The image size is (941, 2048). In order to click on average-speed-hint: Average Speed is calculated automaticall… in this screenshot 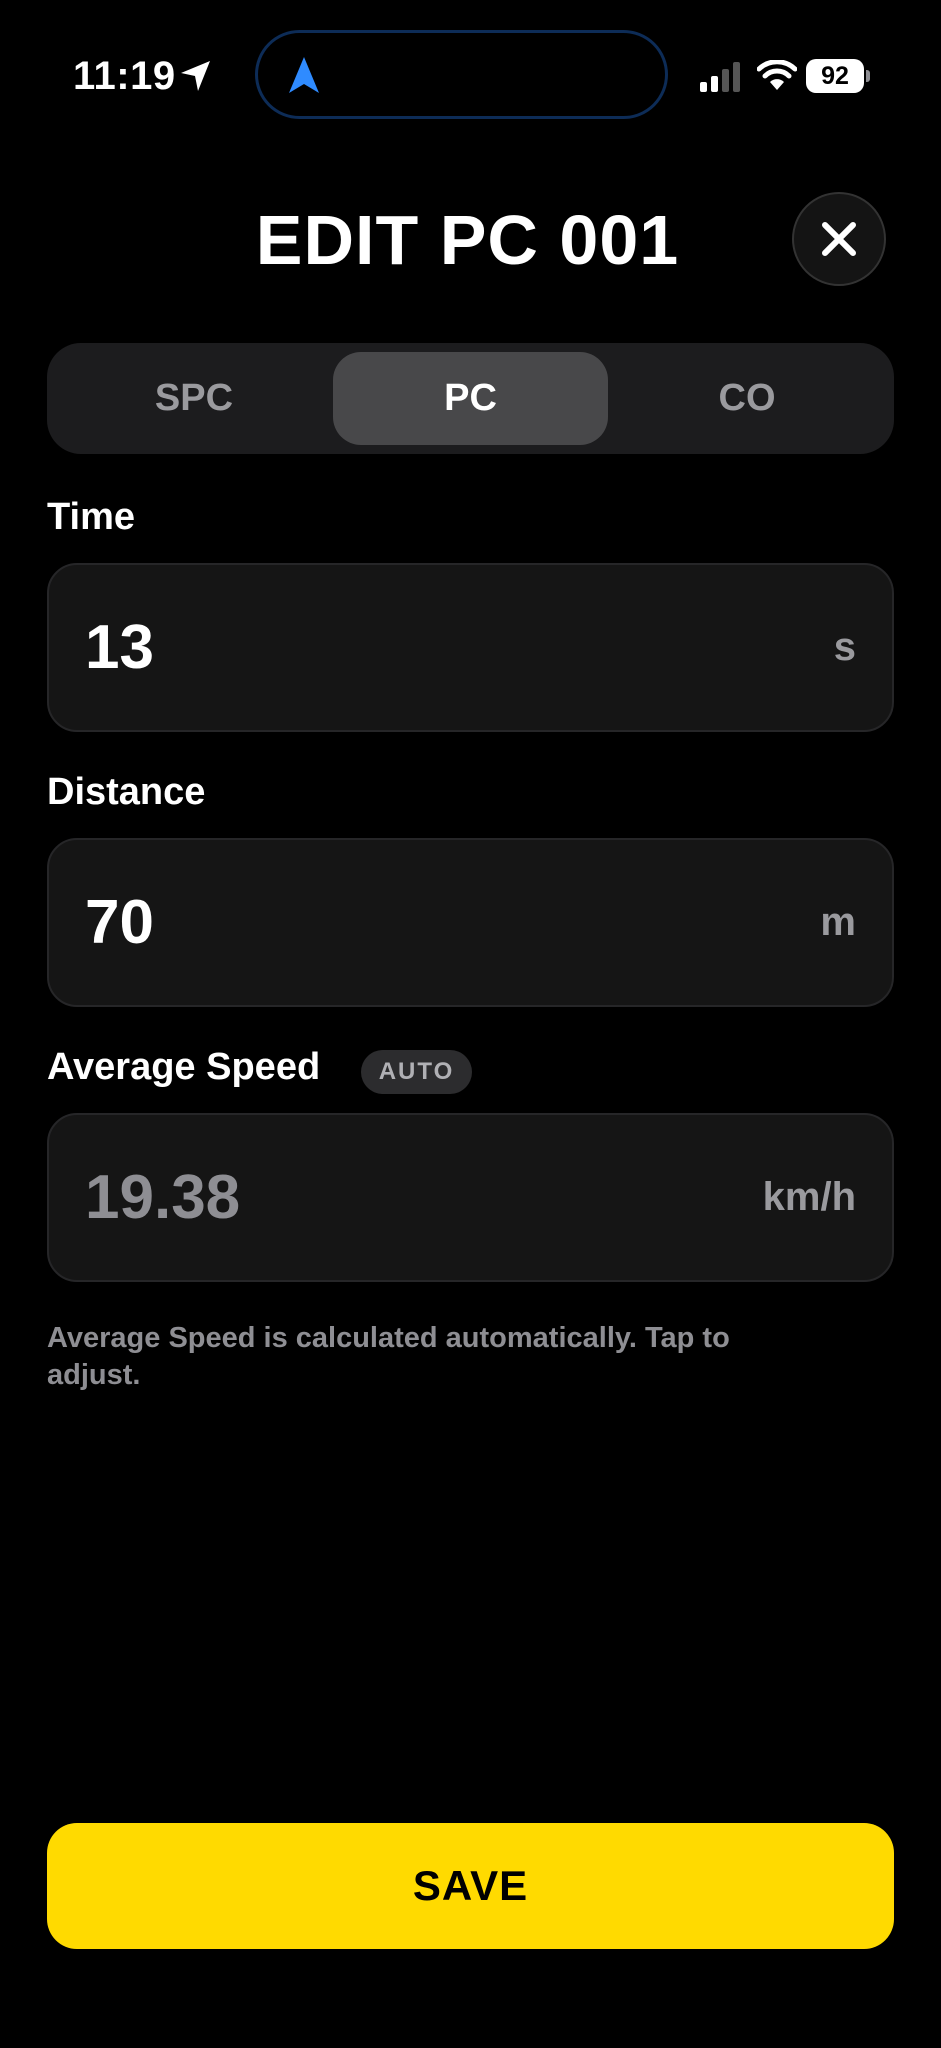, I will do `click(388, 1356)`.